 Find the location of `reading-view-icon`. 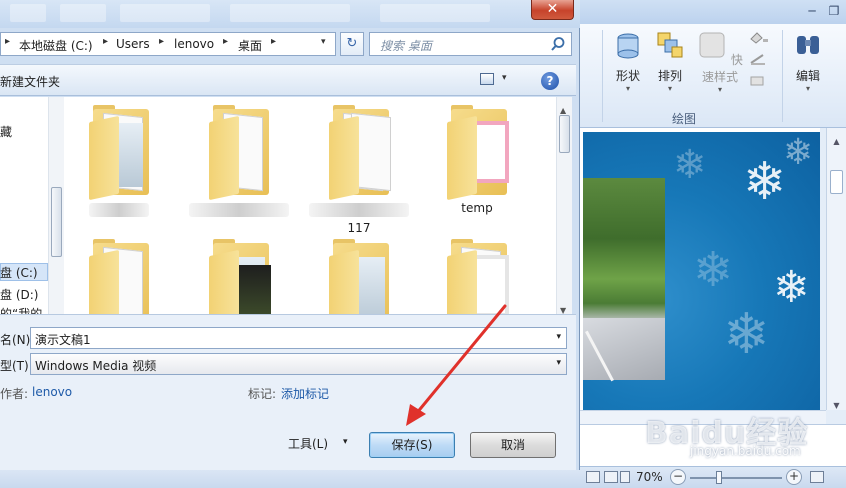

reading-view-icon is located at coordinates (625, 477).